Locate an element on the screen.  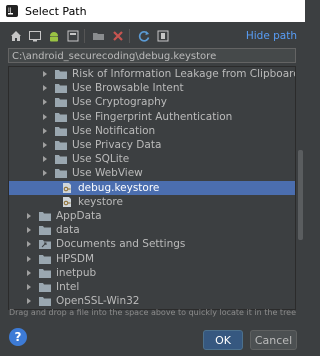
cancel-button: Cancel is located at coordinates (273, 340).